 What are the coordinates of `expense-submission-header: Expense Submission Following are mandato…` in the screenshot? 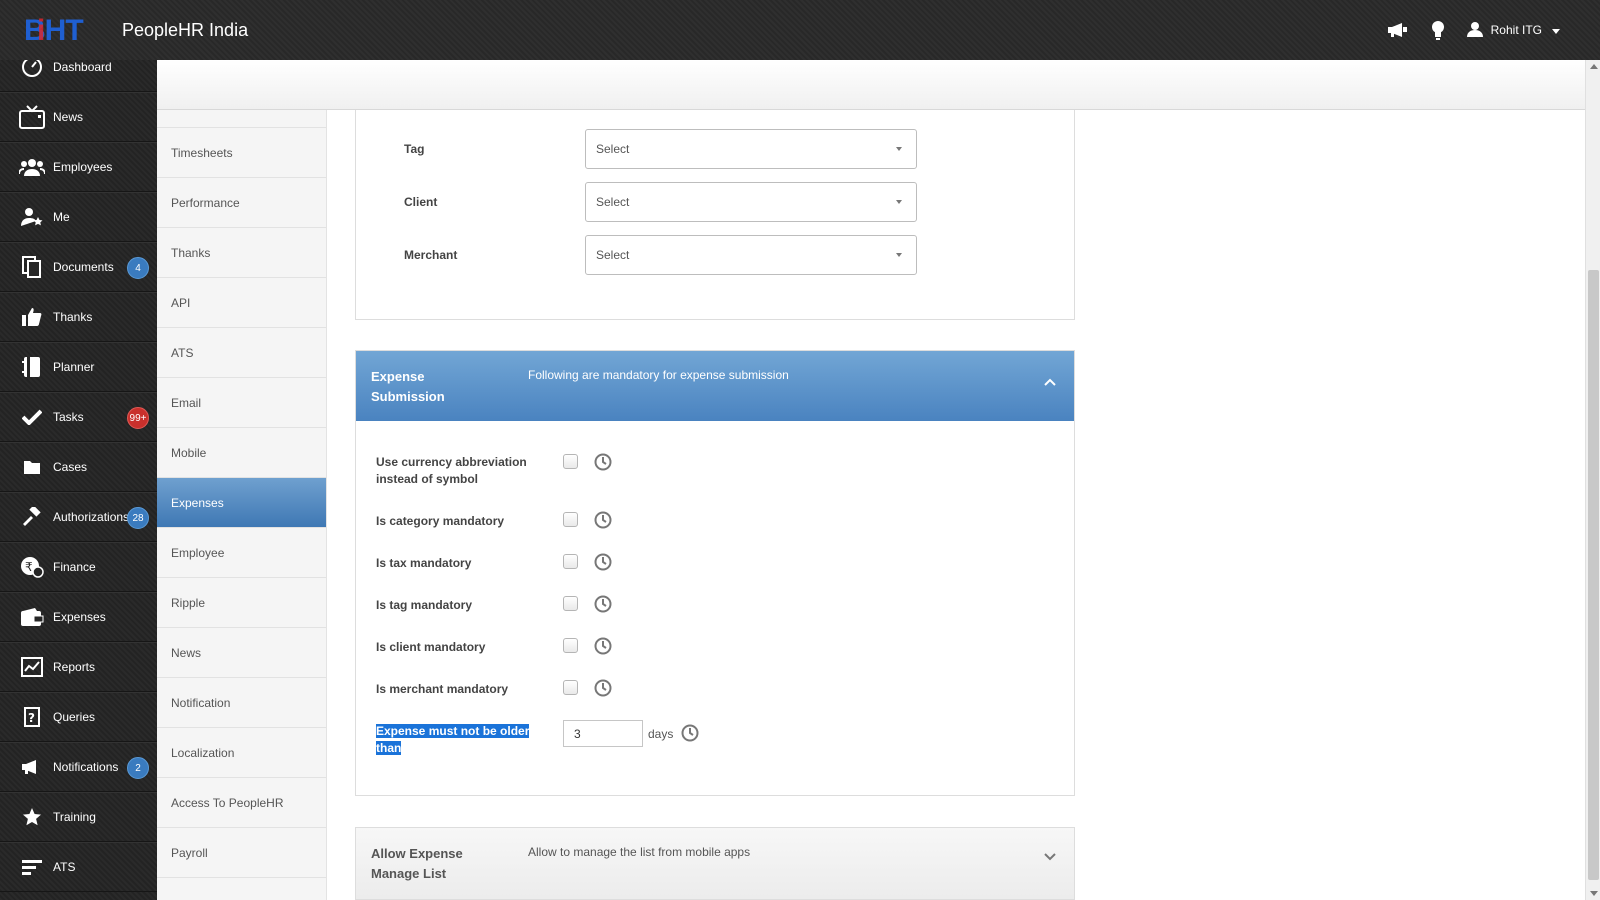 It's located at (715, 386).